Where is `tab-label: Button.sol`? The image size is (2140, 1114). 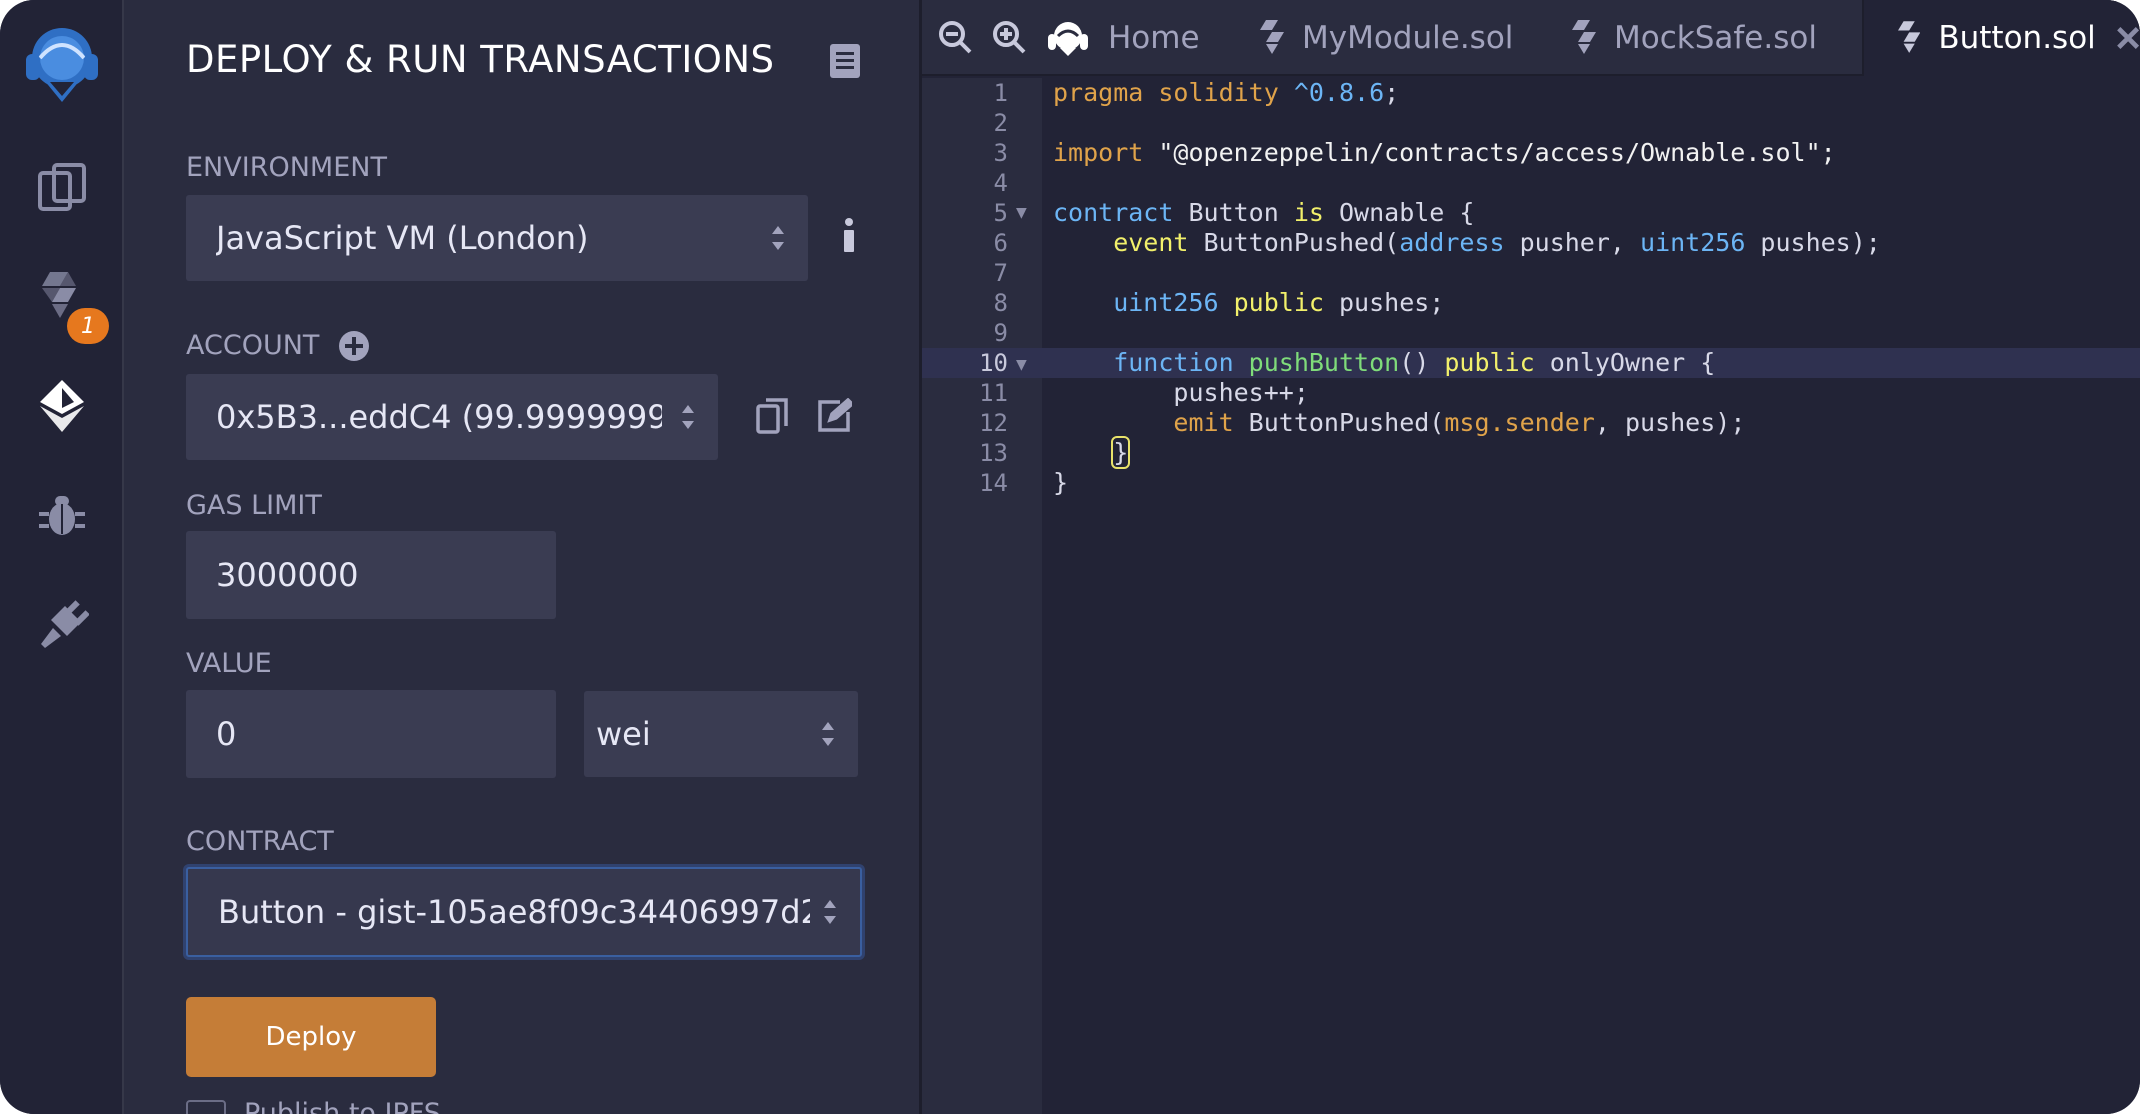
tab-label: Button.sol is located at coordinates (2017, 38).